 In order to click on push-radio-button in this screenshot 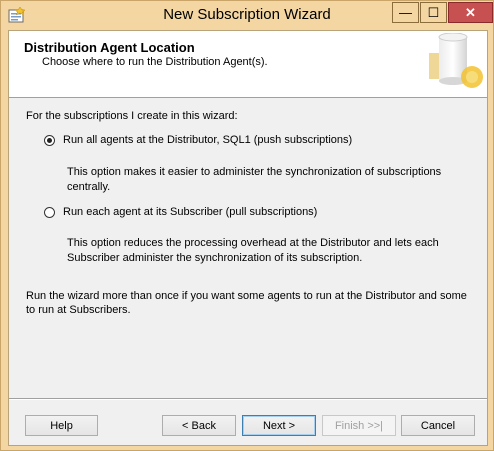, I will do `click(49, 140)`.